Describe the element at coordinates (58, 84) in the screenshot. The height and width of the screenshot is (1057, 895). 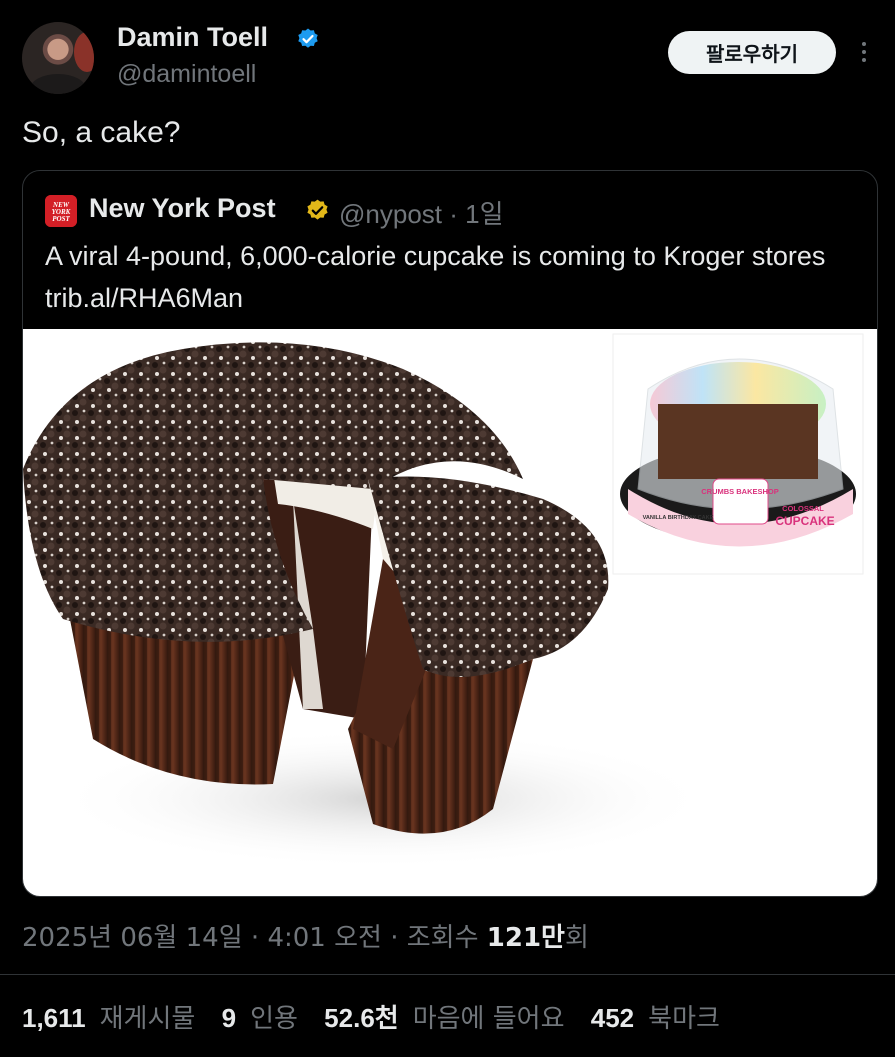
I see `avatar-shirt` at that location.